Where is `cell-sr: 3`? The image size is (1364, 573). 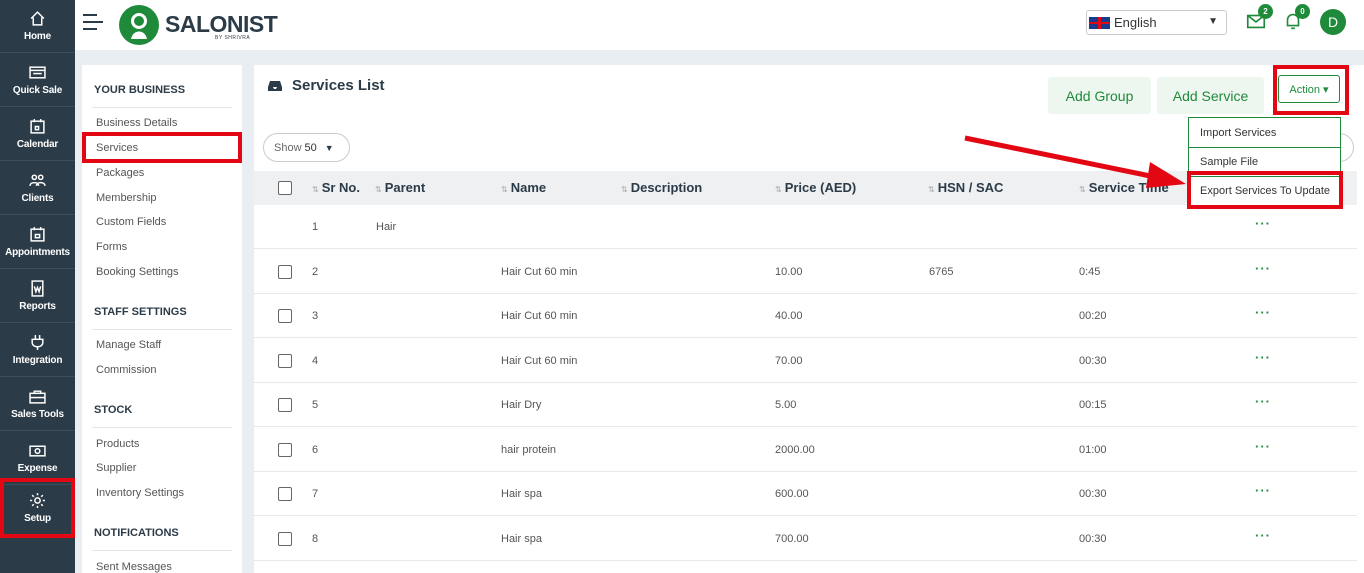
cell-sr: 3 is located at coordinates (315, 316).